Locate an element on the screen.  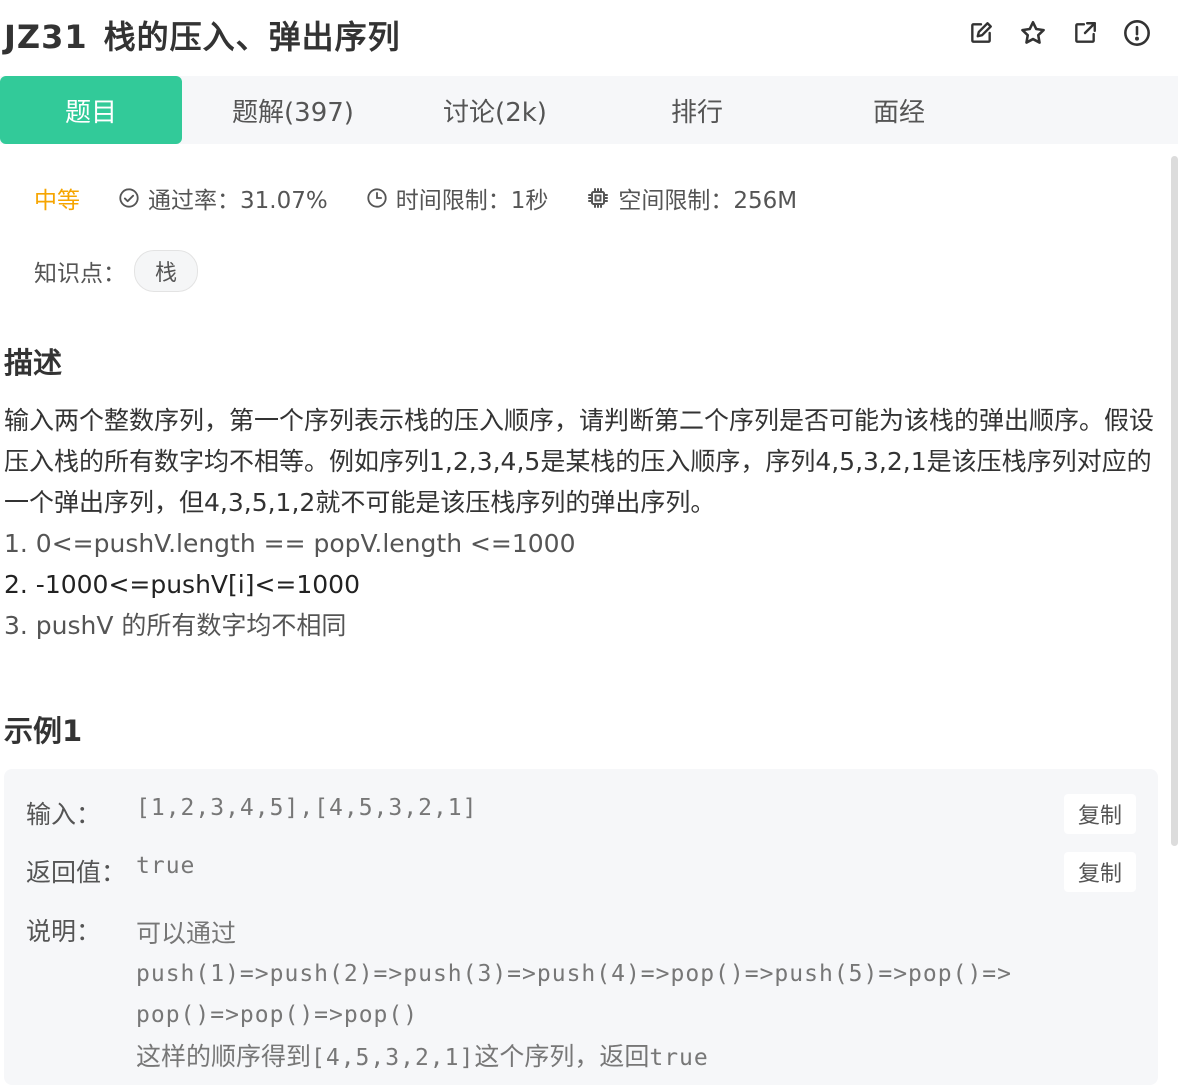
scrollbar is located at coordinates (1174, 501).